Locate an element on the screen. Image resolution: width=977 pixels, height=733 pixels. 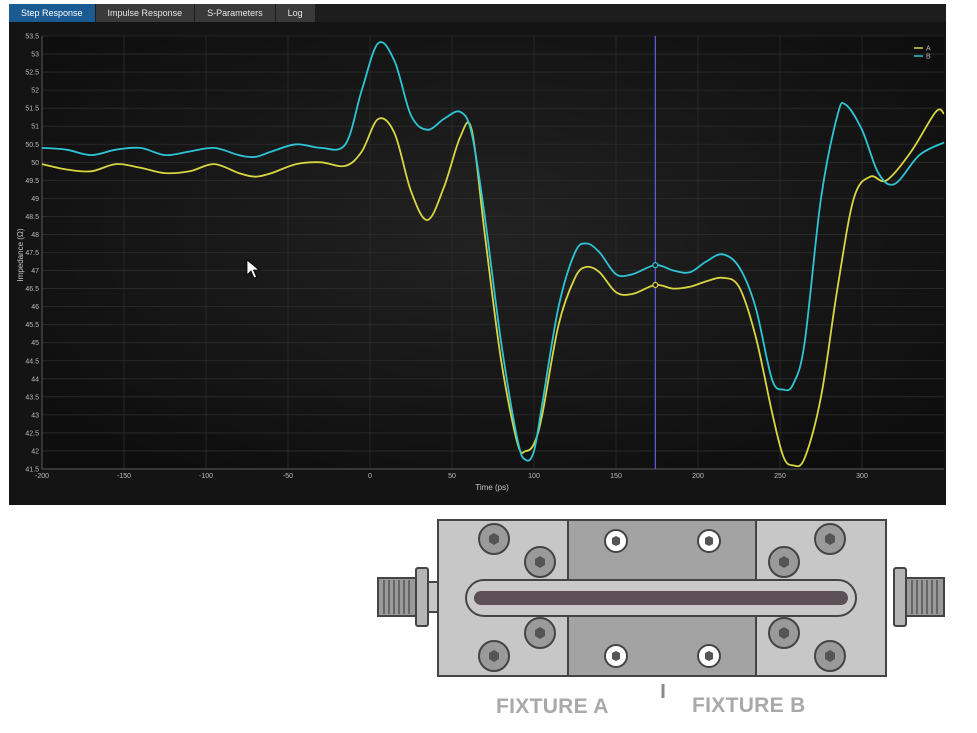
legend-label: A is located at coordinates (928, 49).